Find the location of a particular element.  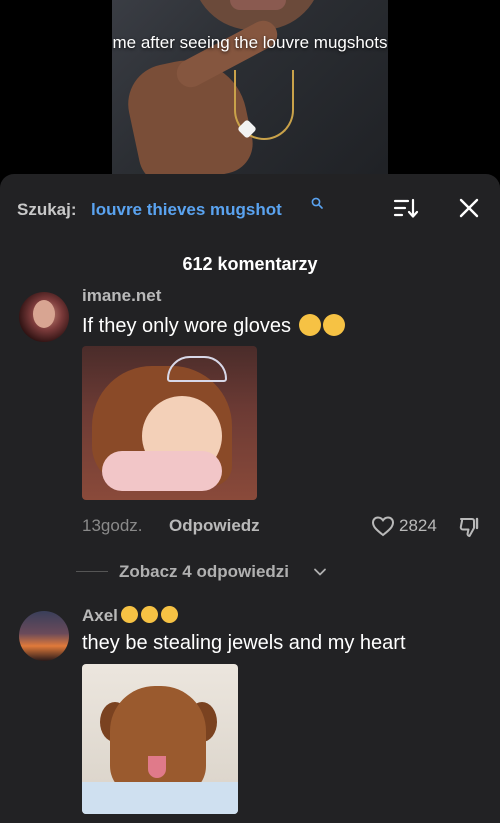

chevron-down-icon is located at coordinates (320, 572).